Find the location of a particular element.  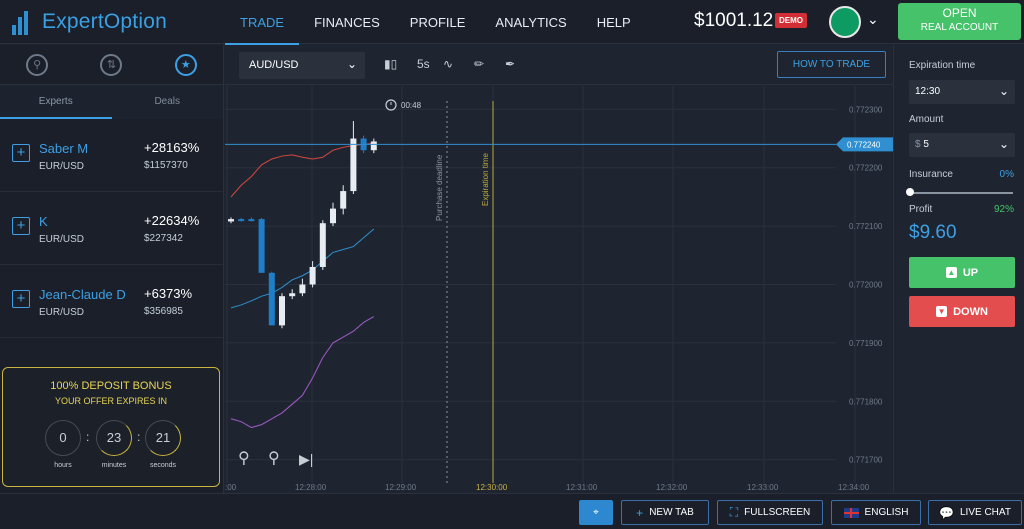

asset-select: AUD/USD ⌄ is located at coordinates (302, 65).